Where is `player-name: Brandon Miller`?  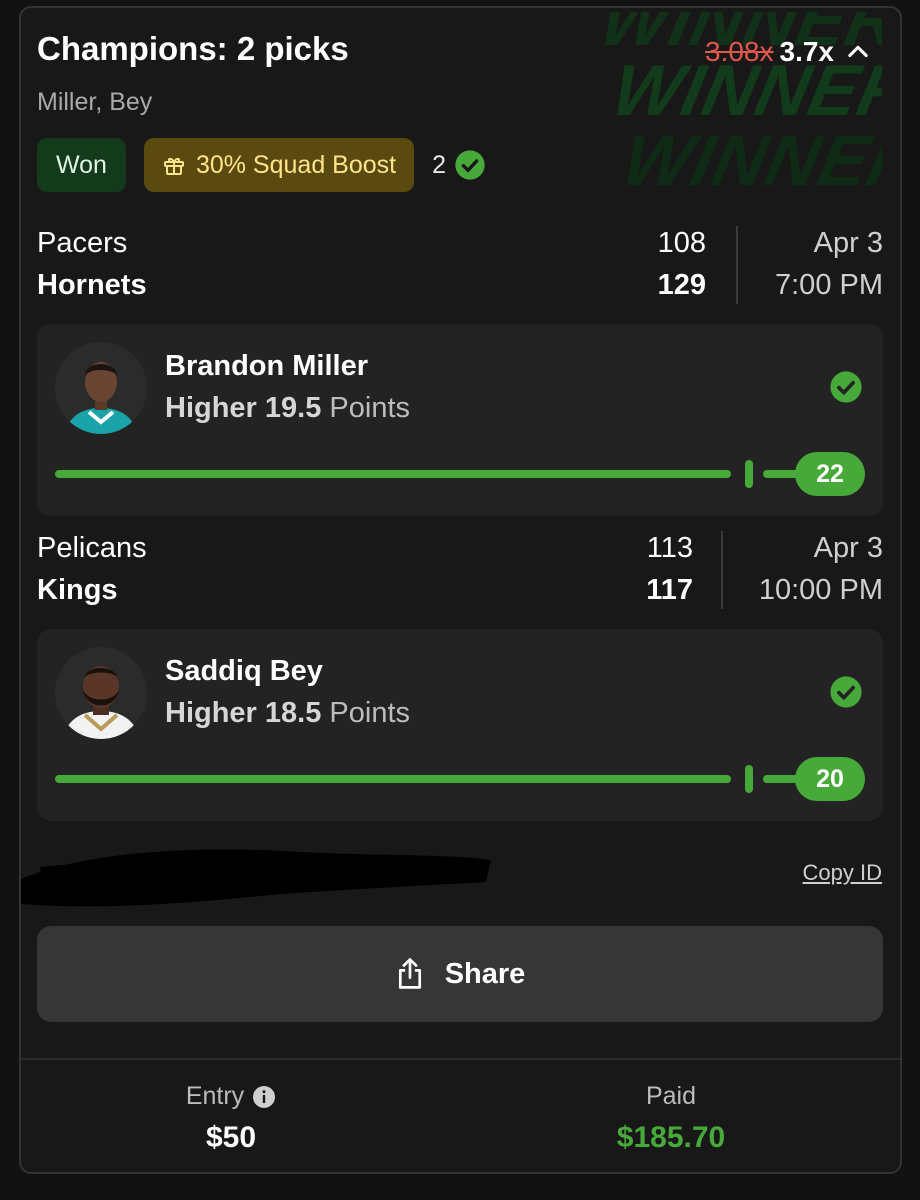 player-name: Brandon Miller is located at coordinates (267, 366).